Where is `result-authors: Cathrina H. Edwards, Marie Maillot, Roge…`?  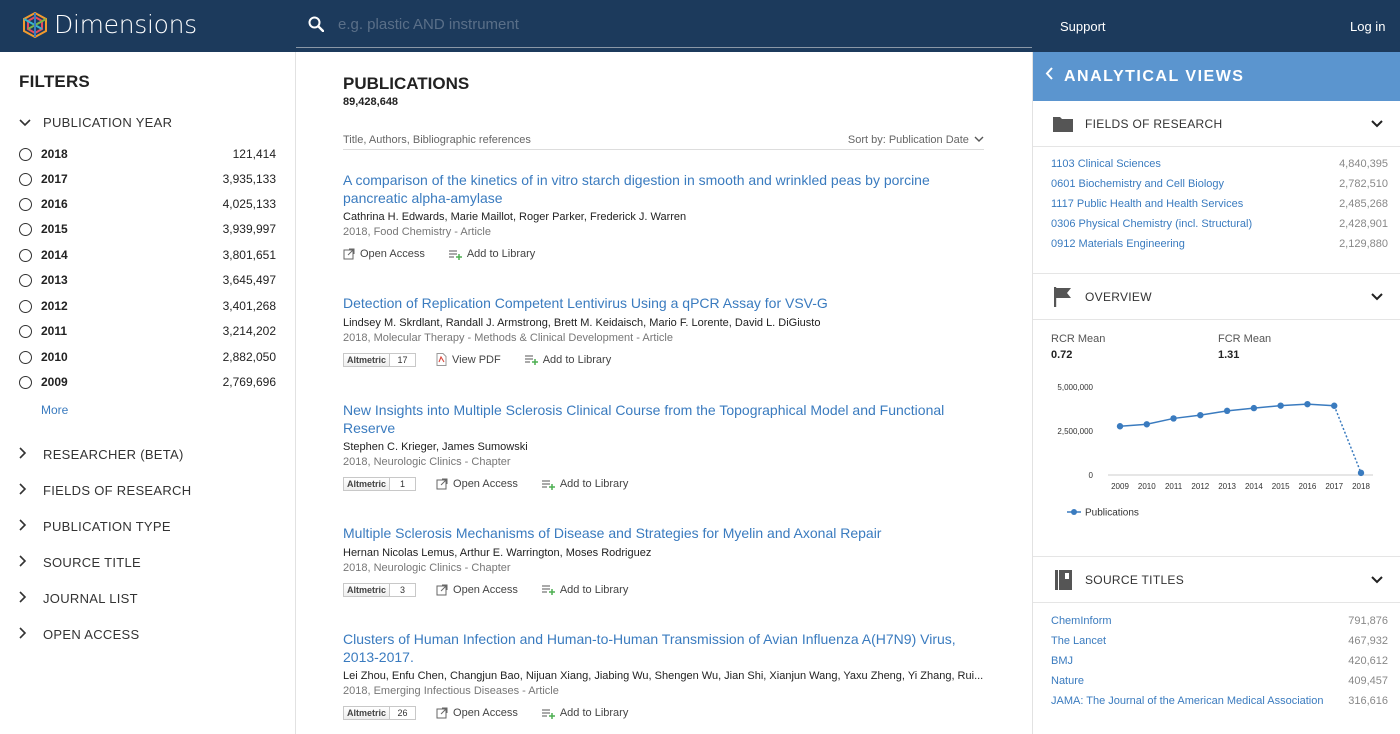
result-authors: Cathrina H. Edwards, Marie Maillot, Roge… is located at coordinates (515, 217).